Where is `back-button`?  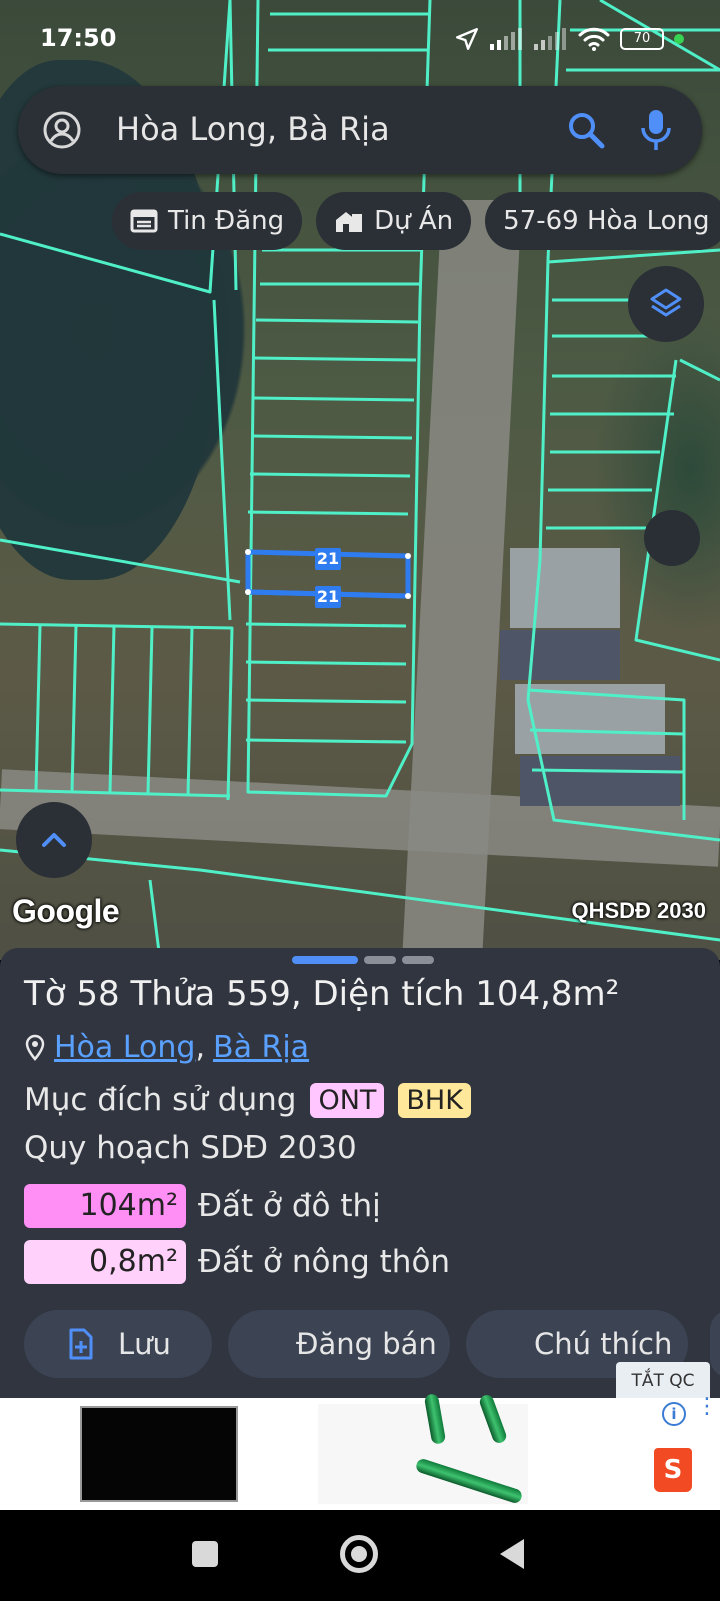
back-button is located at coordinates (512, 1554).